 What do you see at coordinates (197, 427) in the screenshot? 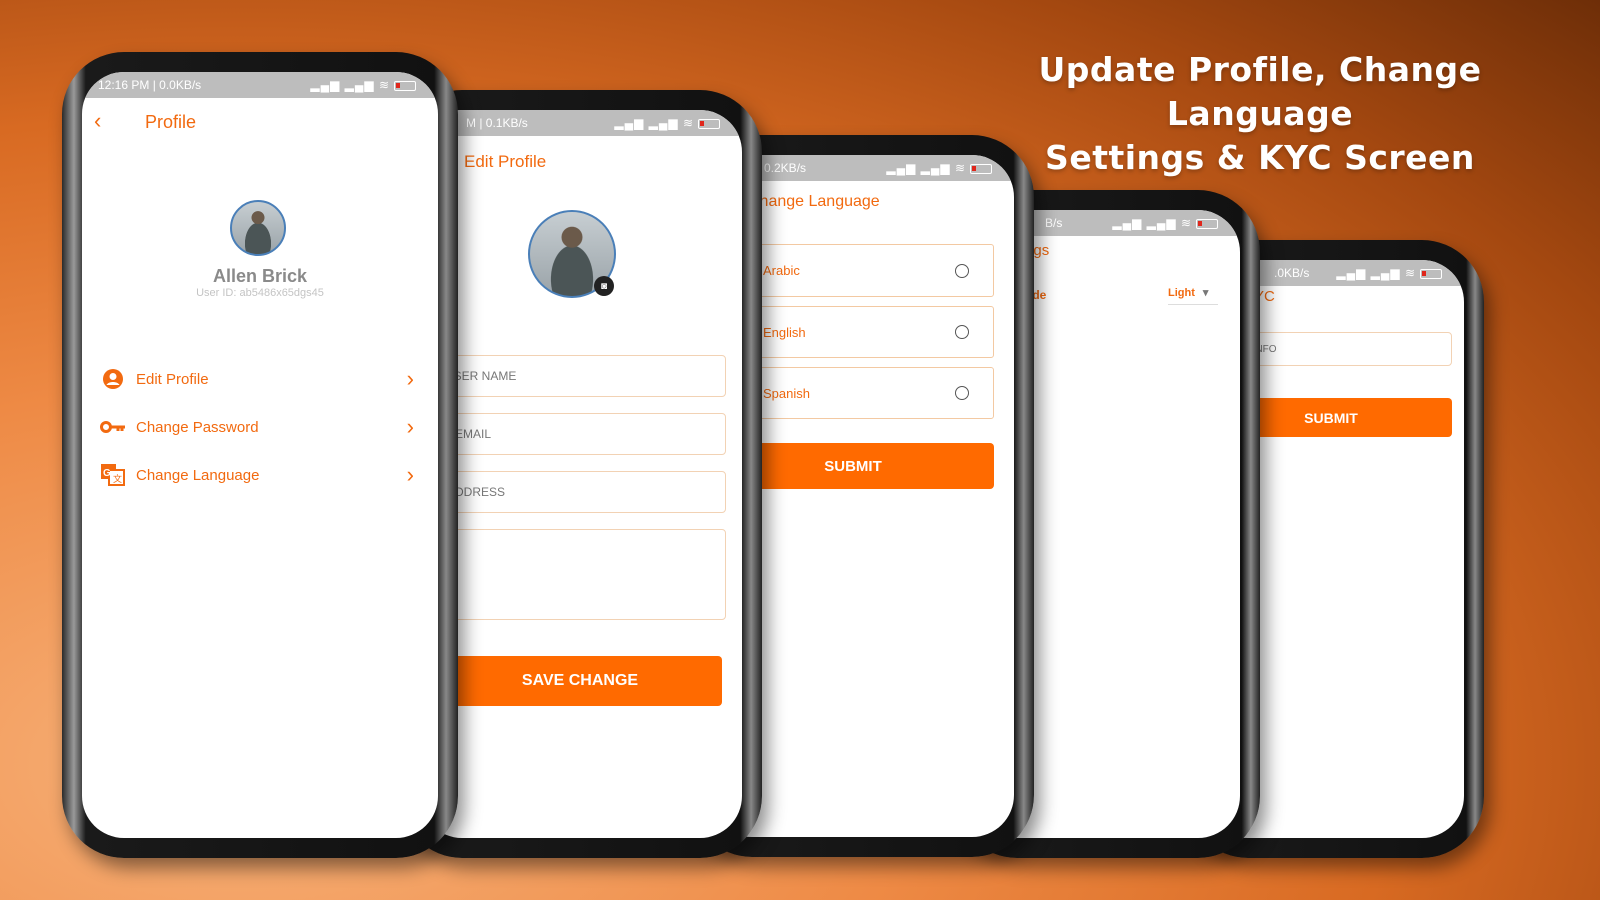
I see `menu-label: Change Password` at bounding box center [197, 427].